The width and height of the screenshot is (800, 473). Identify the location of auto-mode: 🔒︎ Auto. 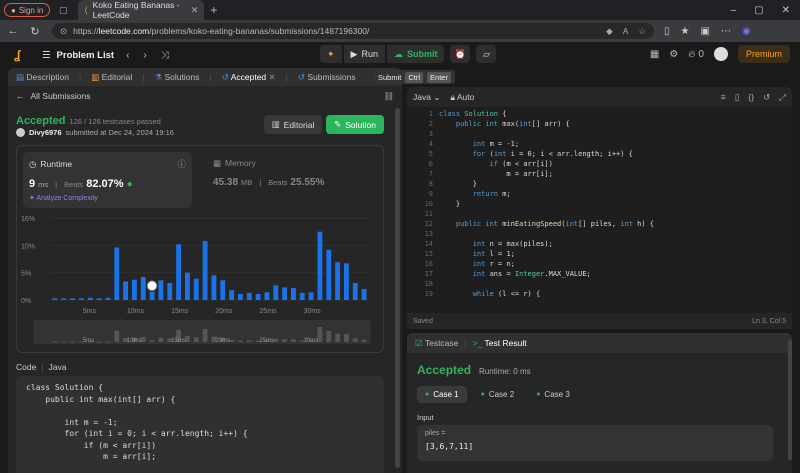
(462, 97).